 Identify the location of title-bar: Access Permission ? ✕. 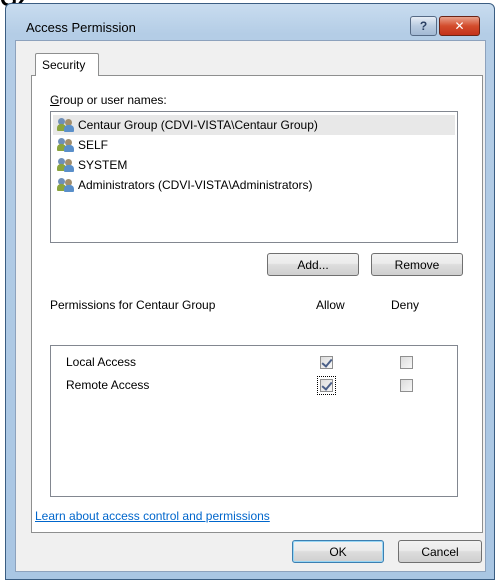
(250, 22).